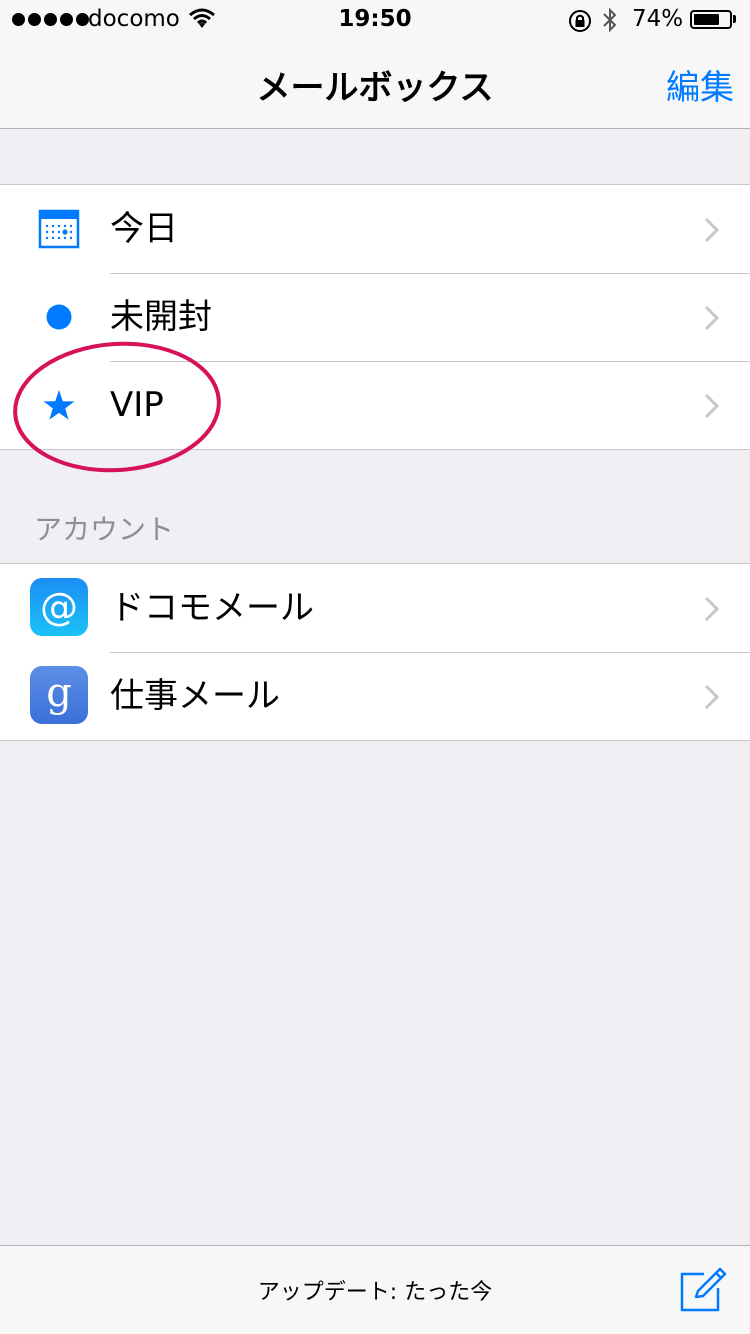 This screenshot has width=750, height=1334. Describe the element at coordinates (658, 19) in the screenshot. I see `battery-percentage: 74%` at that location.